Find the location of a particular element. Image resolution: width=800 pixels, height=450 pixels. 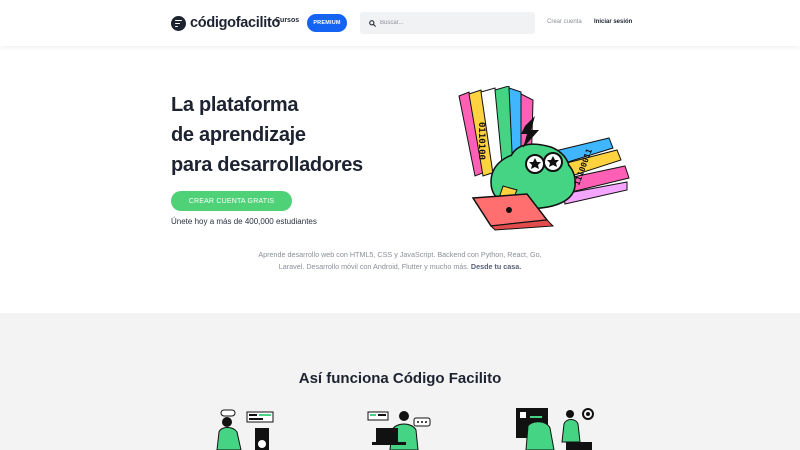

tagline-bold: Desde tu casa. is located at coordinates (496, 266).